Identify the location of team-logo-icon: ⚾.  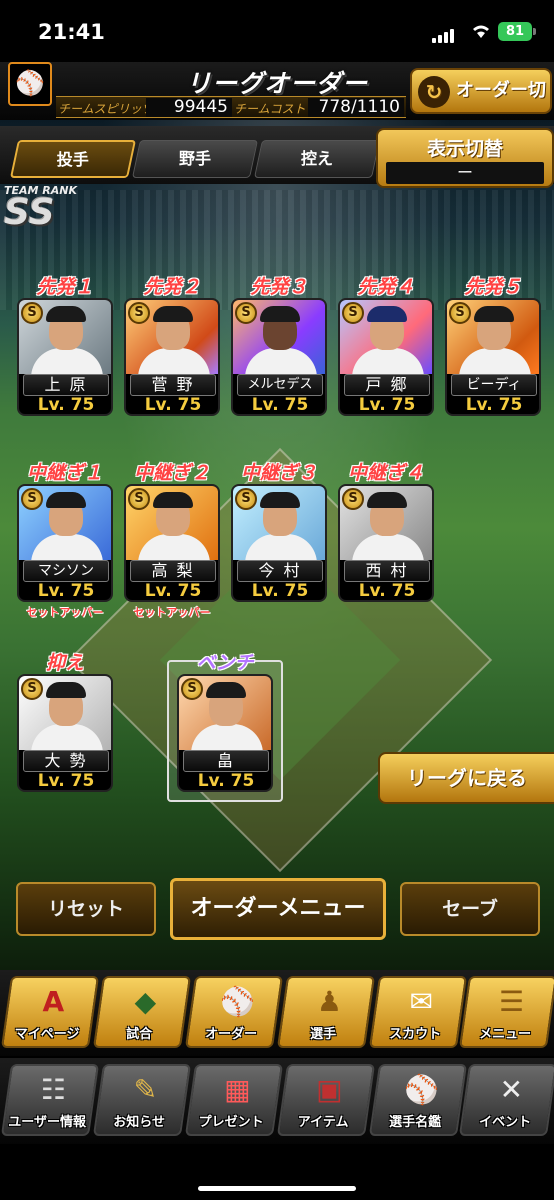
(30, 84).